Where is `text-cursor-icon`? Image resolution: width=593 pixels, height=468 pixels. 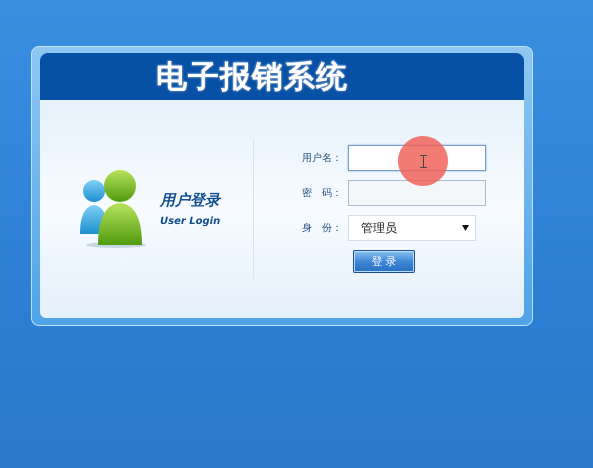 text-cursor-icon is located at coordinates (423, 161).